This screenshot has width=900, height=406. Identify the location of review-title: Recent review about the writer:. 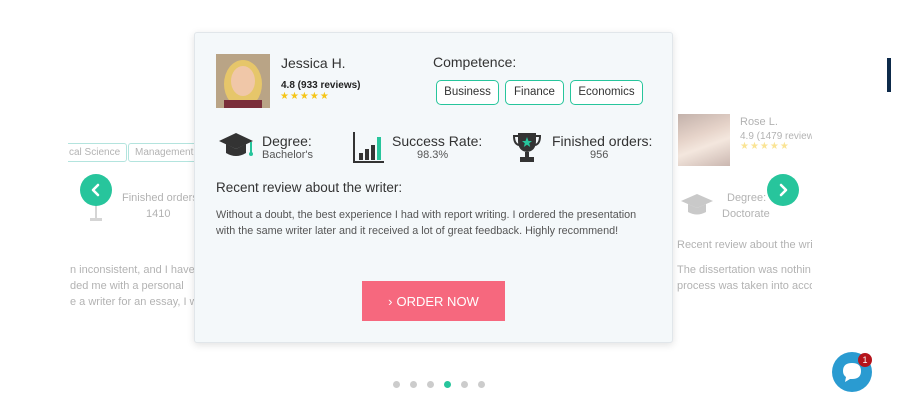
(309, 187).